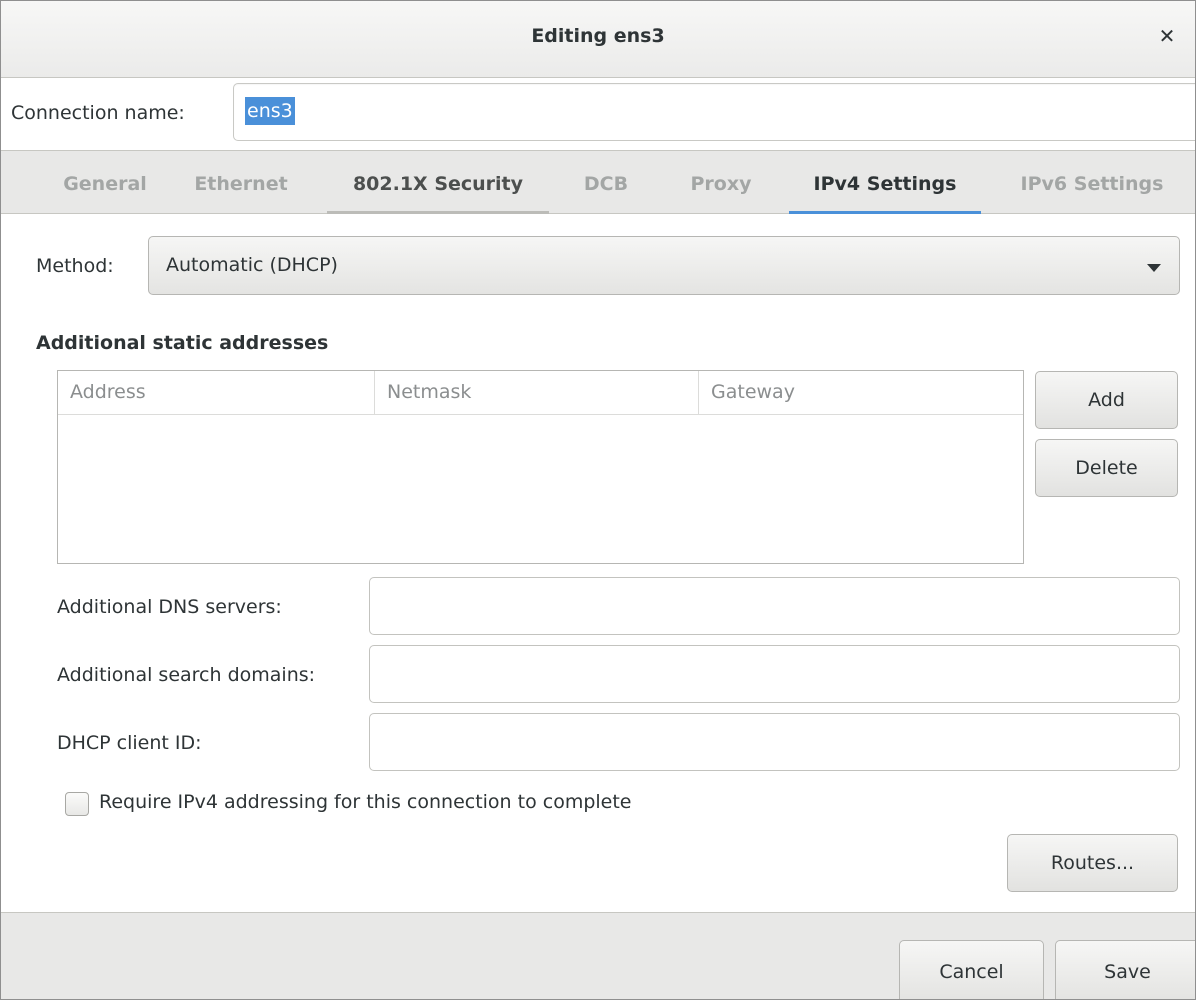  What do you see at coordinates (1125, 969) in the screenshot?
I see `save-button: Save` at bounding box center [1125, 969].